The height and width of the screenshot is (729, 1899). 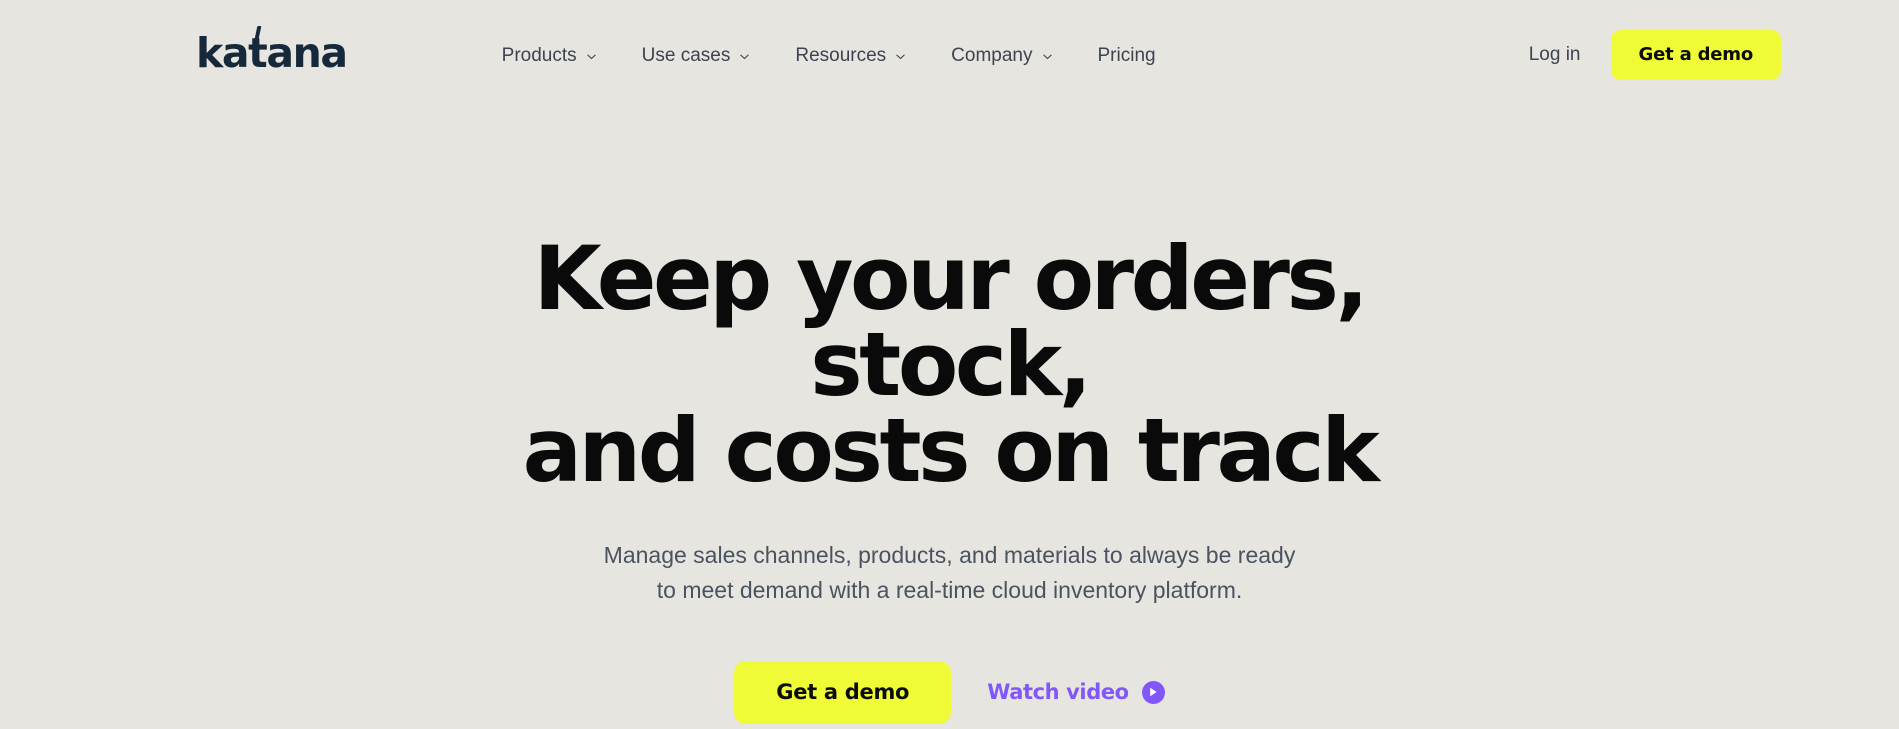 What do you see at coordinates (1058, 691) in the screenshot?
I see `watch-video-label: Watch video` at bounding box center [1058, 691].